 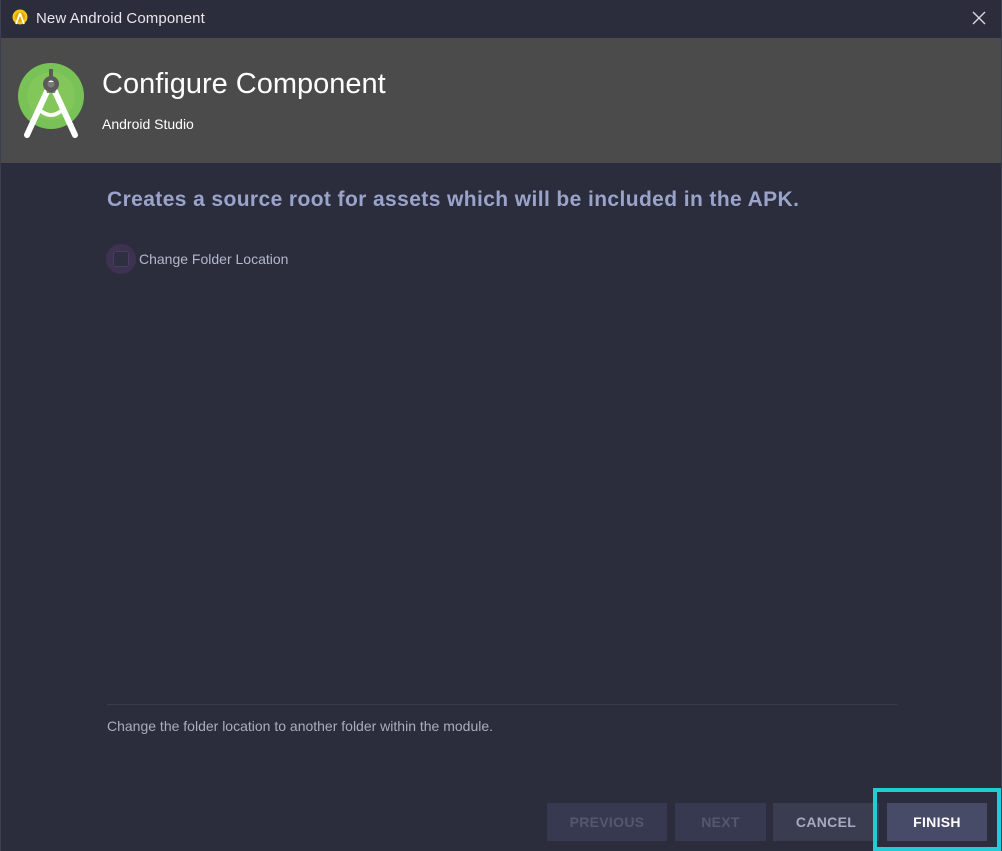 What do you see at coordinates (148, 124) in the screenshot?
I see `page-subtitle: Android Studio` at bounding box center [148, 124].